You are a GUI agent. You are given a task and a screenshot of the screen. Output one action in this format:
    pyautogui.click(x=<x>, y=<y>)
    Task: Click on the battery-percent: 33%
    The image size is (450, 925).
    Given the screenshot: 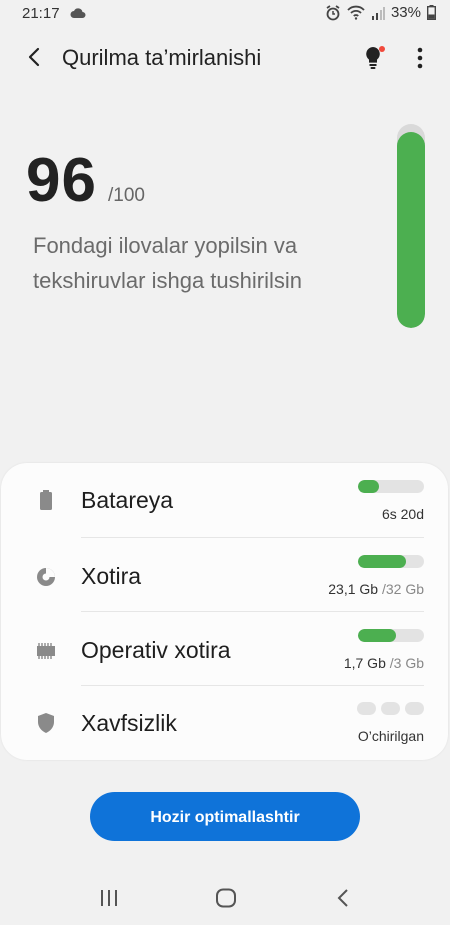 What is the action you would take?
    pyautogui.click(x=405, y=12)
    